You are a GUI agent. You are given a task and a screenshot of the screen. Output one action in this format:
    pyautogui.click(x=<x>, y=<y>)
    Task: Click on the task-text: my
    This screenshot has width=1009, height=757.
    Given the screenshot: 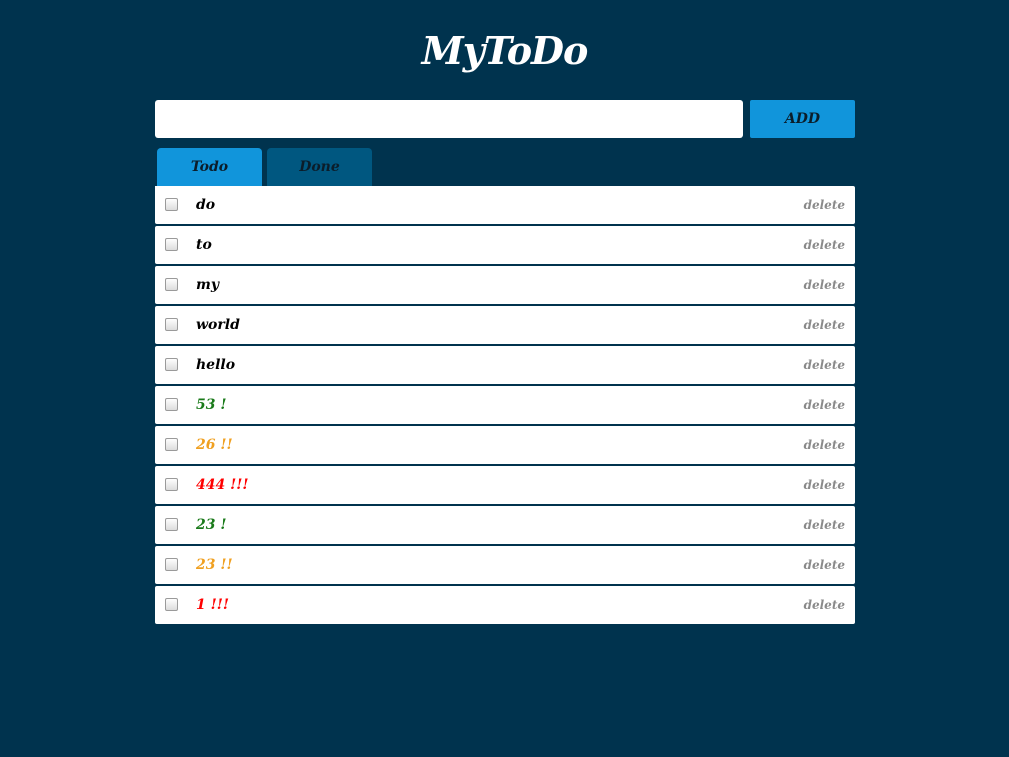 What is the action you would take?
    pyautogui.click(x=207, y=285)
    